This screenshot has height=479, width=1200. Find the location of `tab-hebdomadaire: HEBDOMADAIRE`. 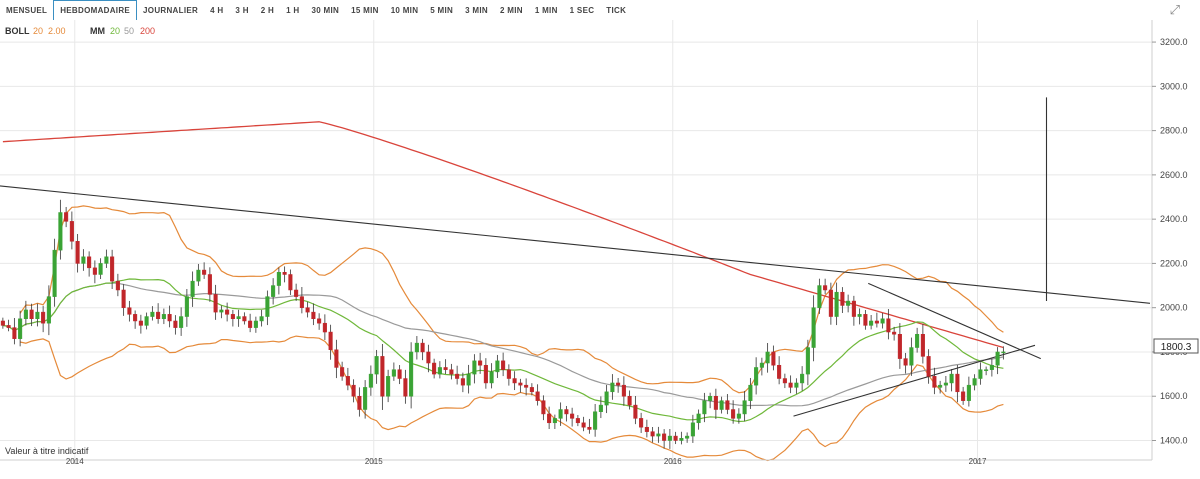

tab-hebdomadaire: HEBDOMADAIRE is located at coordinates (95, 10).